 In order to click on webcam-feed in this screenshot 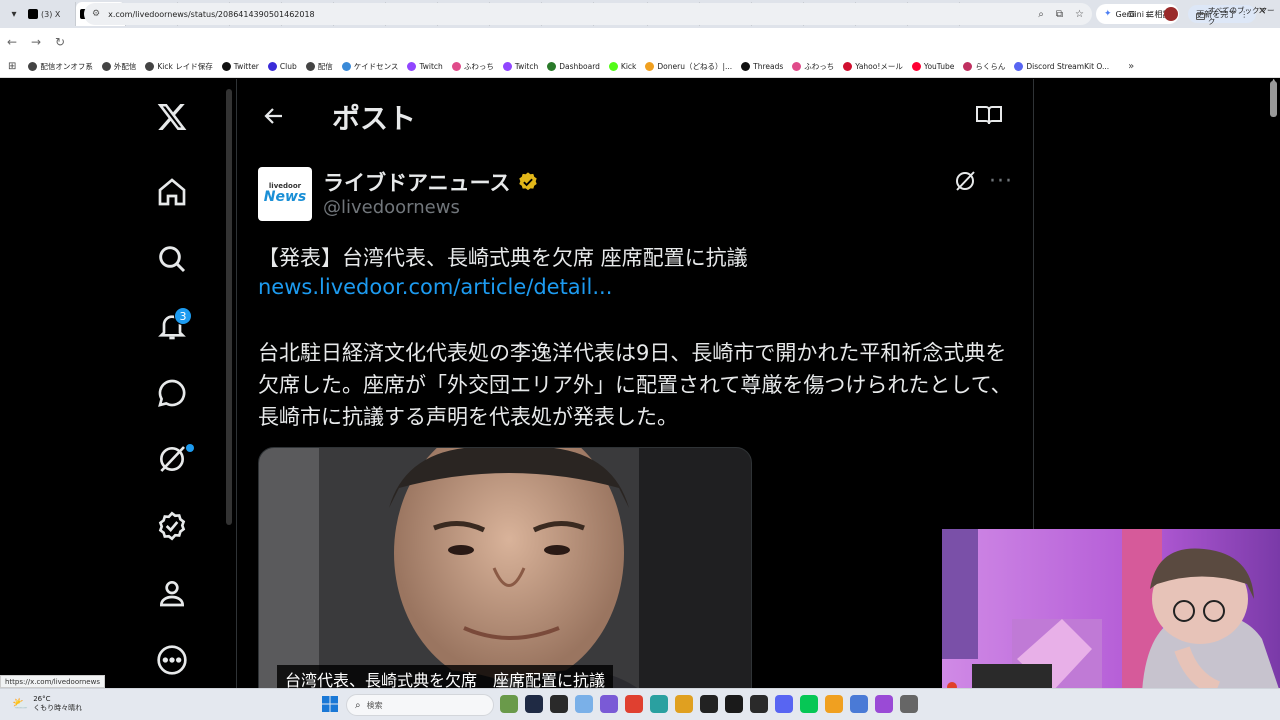, I will do `click(1111, 610)`.